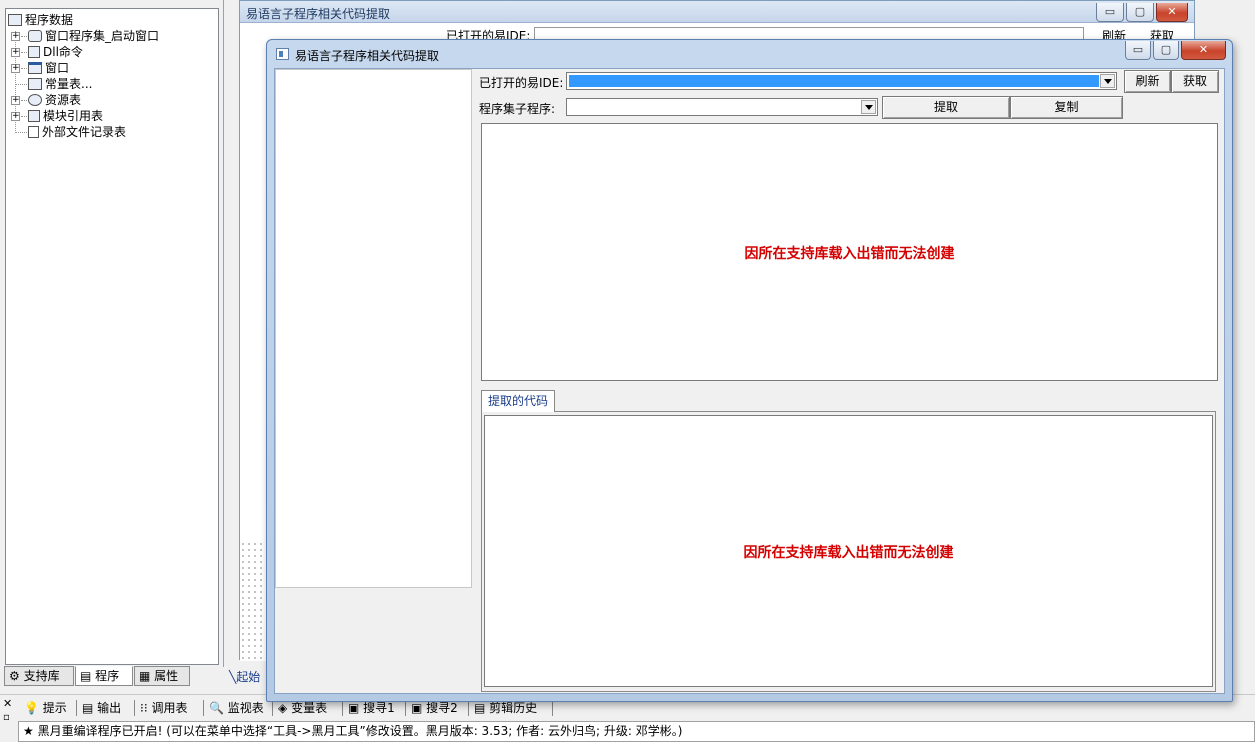 The image size is (1255, 742). I want to click on tree-item-resources: 资源表, so click(54, 100).